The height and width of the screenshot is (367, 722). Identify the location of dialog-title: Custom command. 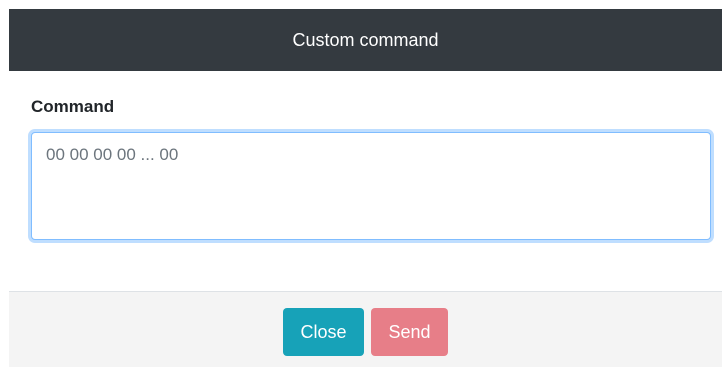
(365, 39).